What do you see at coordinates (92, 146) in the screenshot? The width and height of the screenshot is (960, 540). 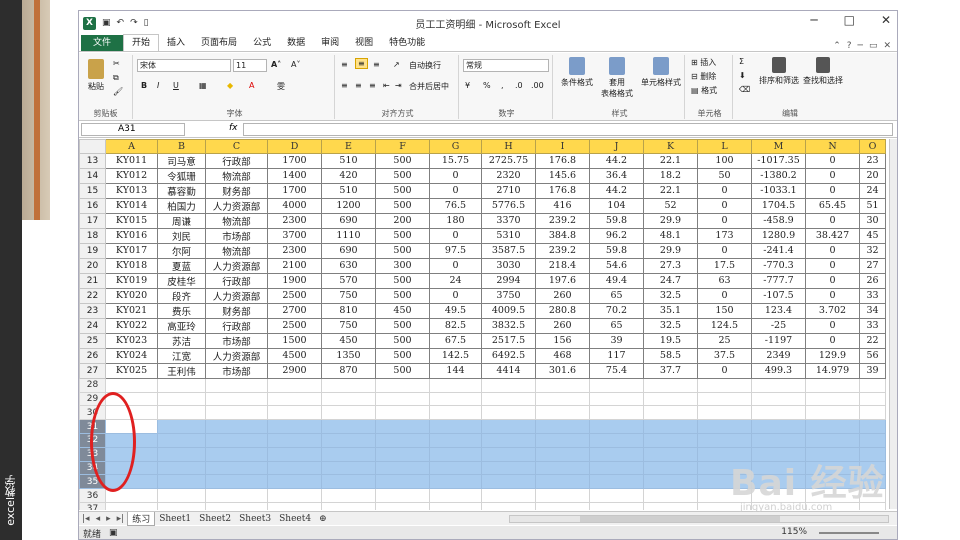 I see `select-all-corner` at bounding box center [92, 146].